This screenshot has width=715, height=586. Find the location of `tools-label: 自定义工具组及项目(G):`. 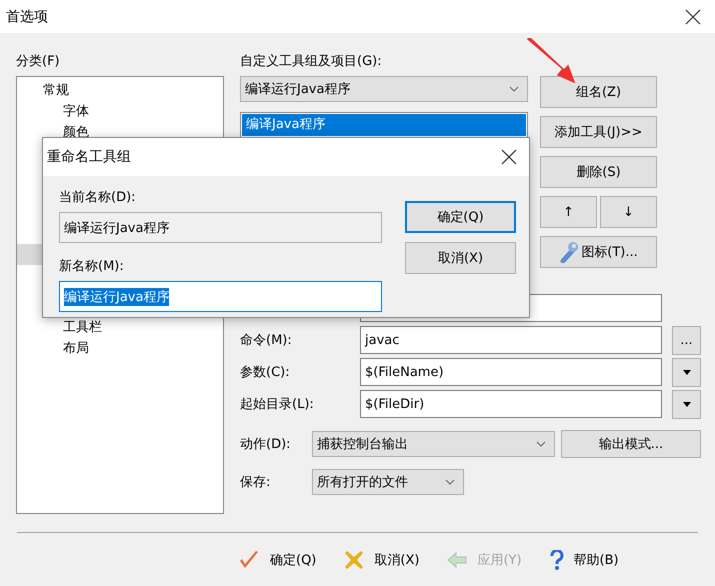

tools-label: 自定义工具组及项目(G): is located at coordinates (311, 62).